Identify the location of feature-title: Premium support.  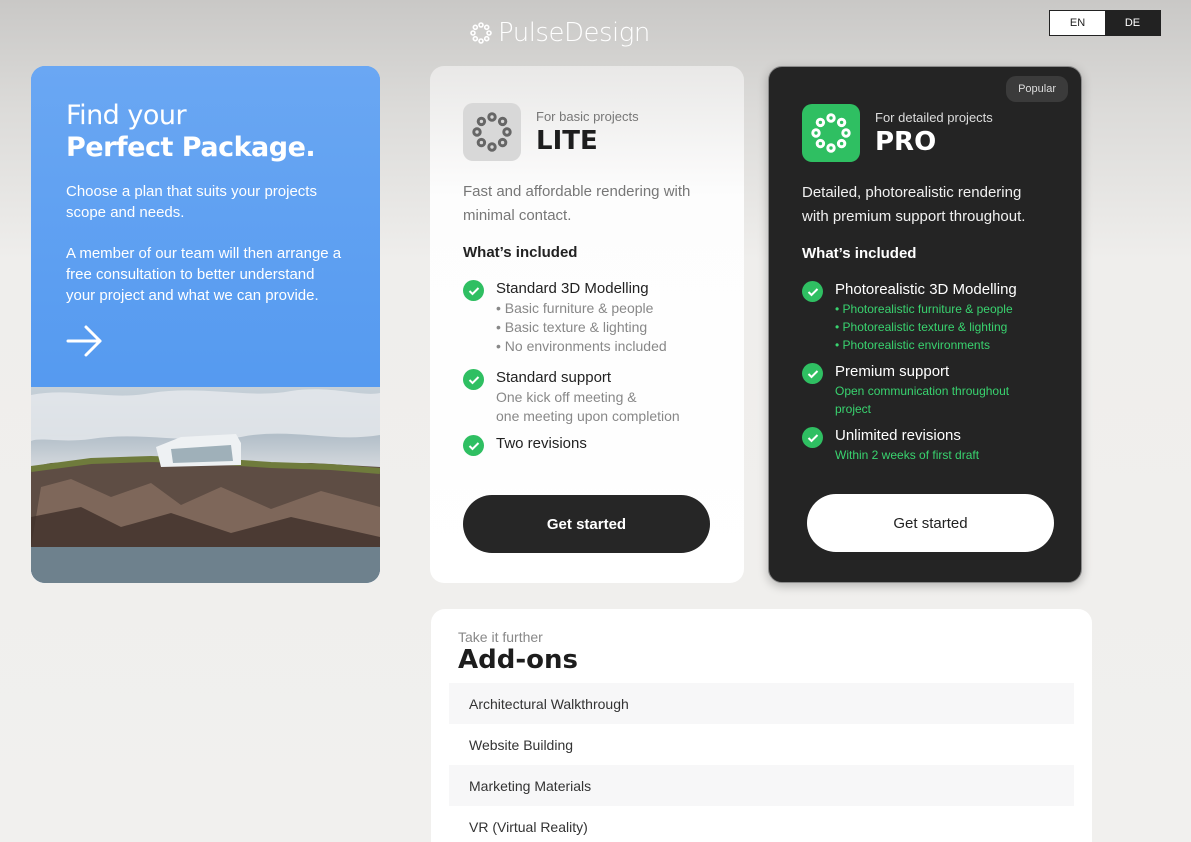
(892, 371).